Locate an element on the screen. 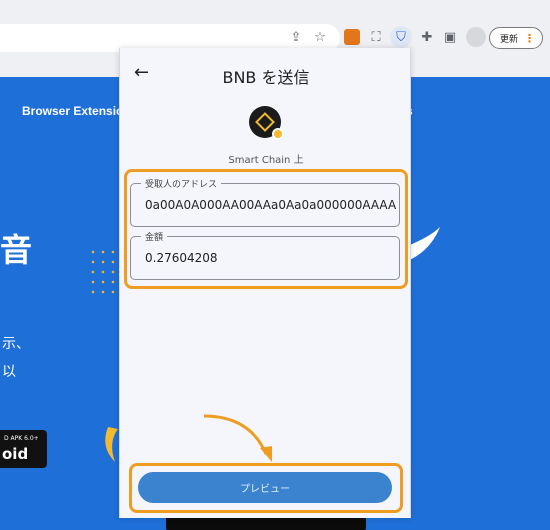  popup-title: BNB を送信 is located at coordinates (266, 77).